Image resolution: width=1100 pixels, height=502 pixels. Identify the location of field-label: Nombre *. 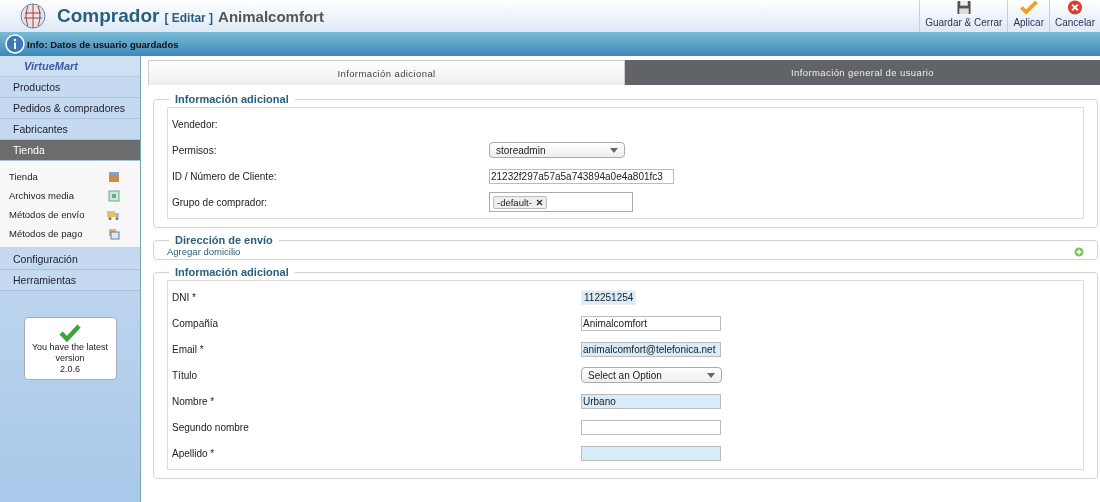
(194, 401).